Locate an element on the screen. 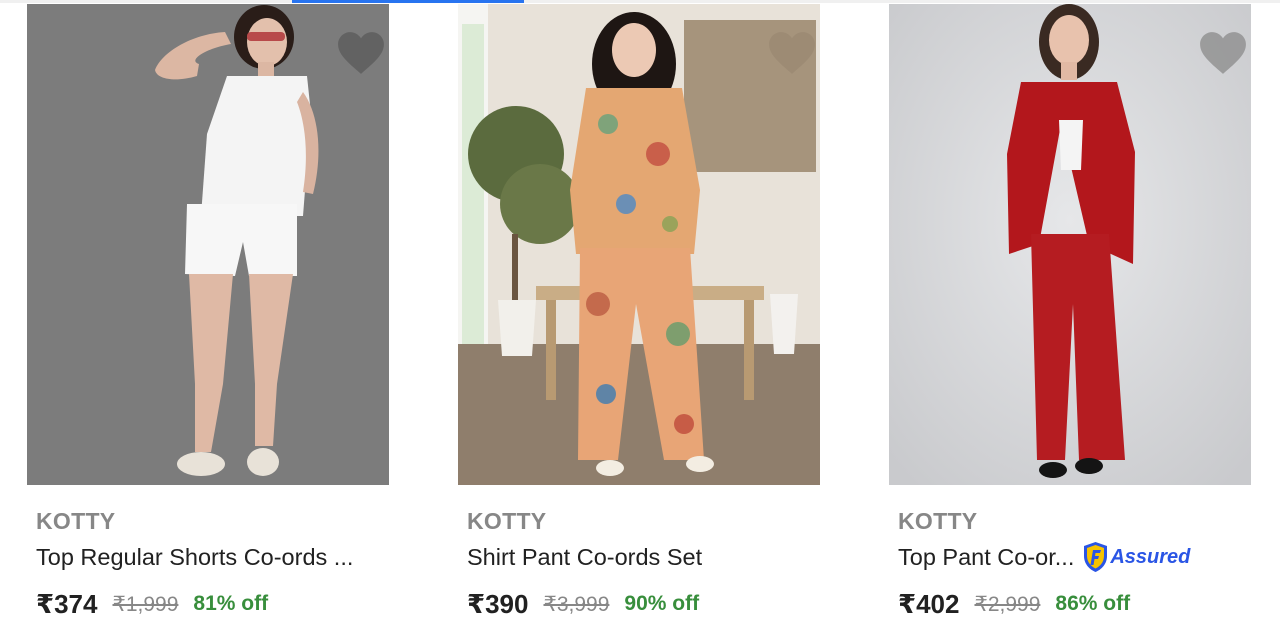  assured-badge: Assured is located at coordinates (1136, 557).